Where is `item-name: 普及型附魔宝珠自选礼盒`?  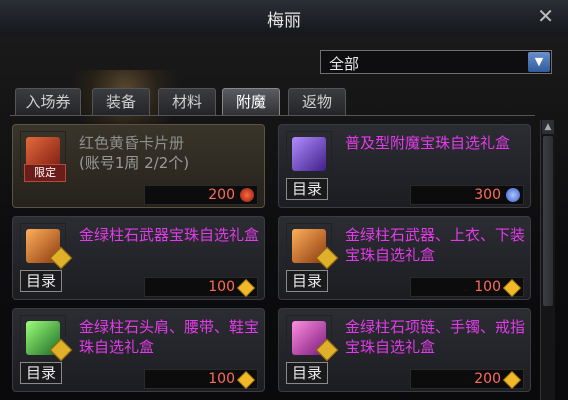 item-name: 普及型附魔宝珠自选礼盒 is located at coordinates (428, 143).